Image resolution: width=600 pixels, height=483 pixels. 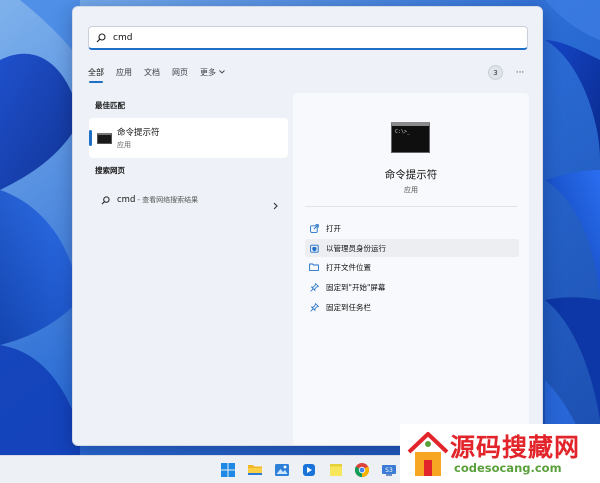 What do you see at coordinates (309, 470) in the screenshot?
I see `media-player-icon` at bounding box center [309, 470].